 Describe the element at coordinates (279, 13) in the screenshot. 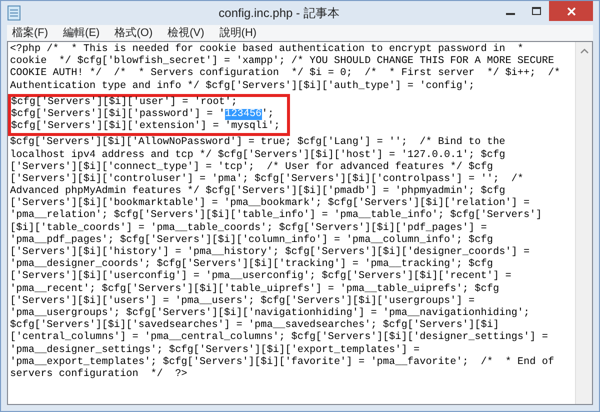

I see `window-title: config.inc.php - 記事本` at that location.